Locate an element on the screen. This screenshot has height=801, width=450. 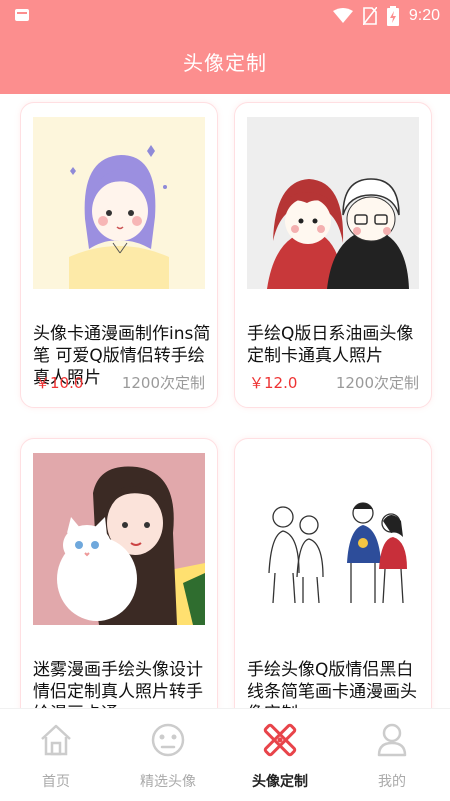
product-card: 手绘头像Q版情侣黑白线条简笔画卡通漫画头像定制 is located at coordinates (333, 573).